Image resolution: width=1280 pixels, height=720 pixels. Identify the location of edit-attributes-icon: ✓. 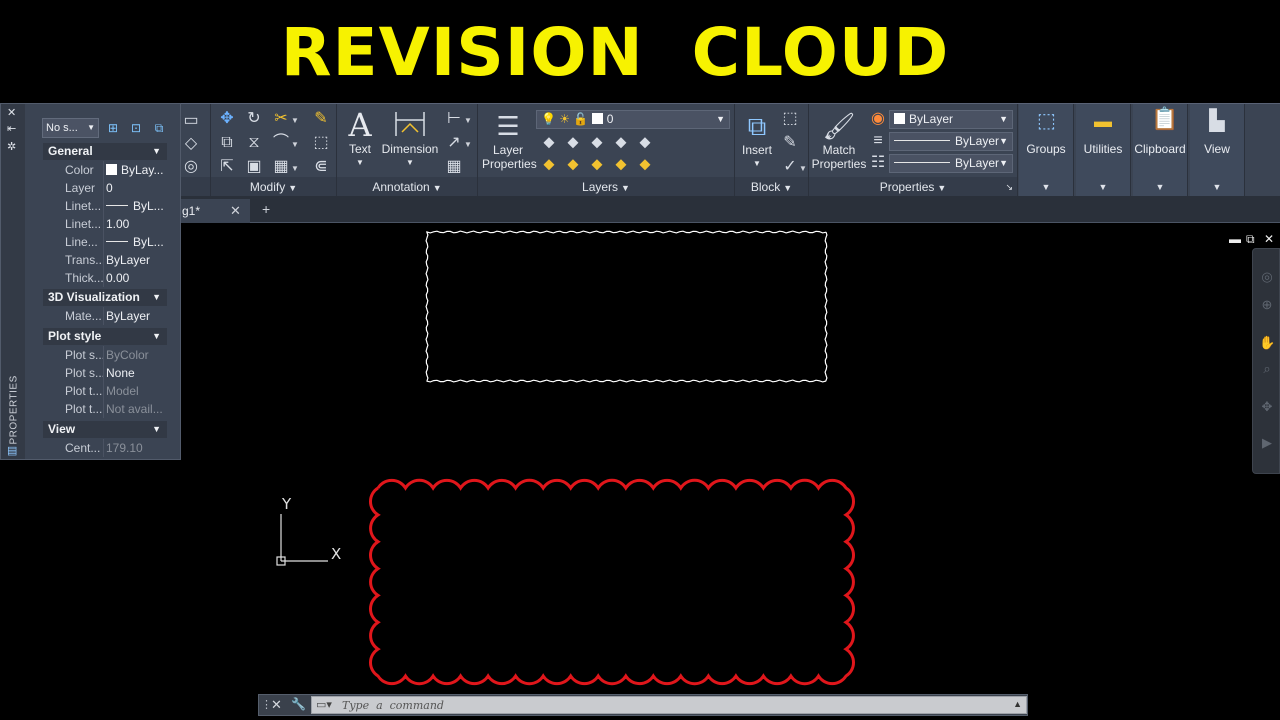
(790, 167).